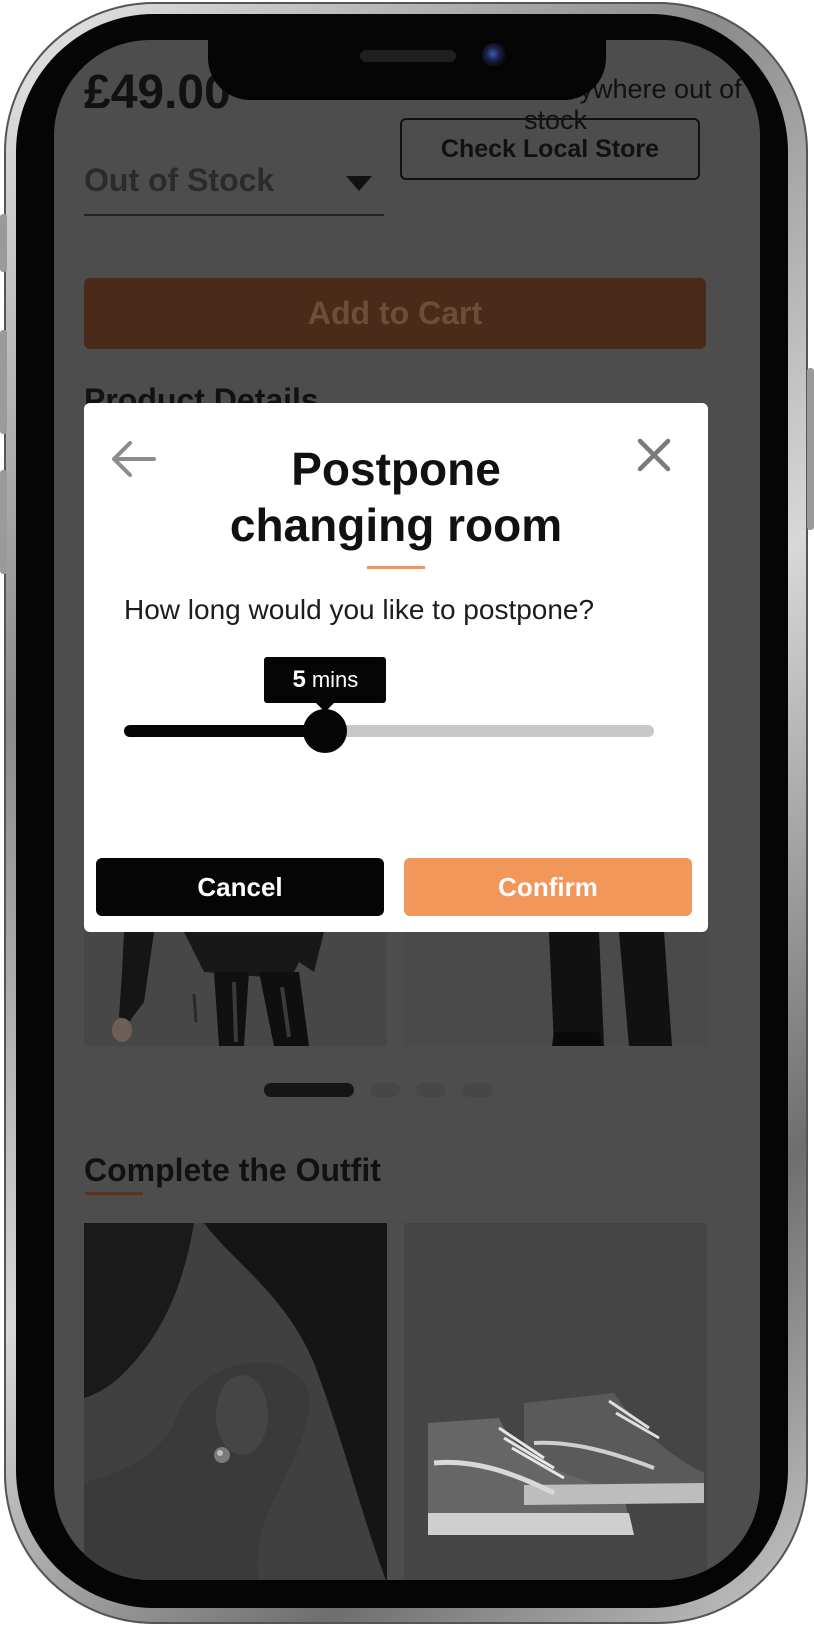 The image size is (814, 1628). Describe the element at coordinates (555, 1401) in the screenshot. I see `outfit-photo-sneakers` at that location.